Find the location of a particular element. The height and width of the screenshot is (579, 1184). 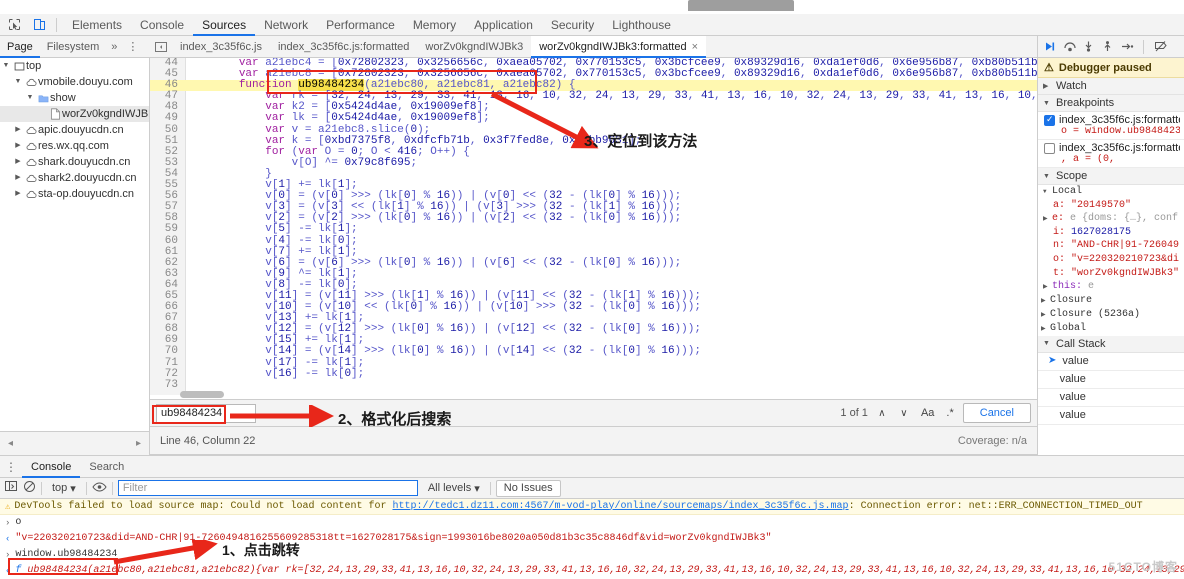

scope-group: ▶ Global is located at coordinates (1111, 329).